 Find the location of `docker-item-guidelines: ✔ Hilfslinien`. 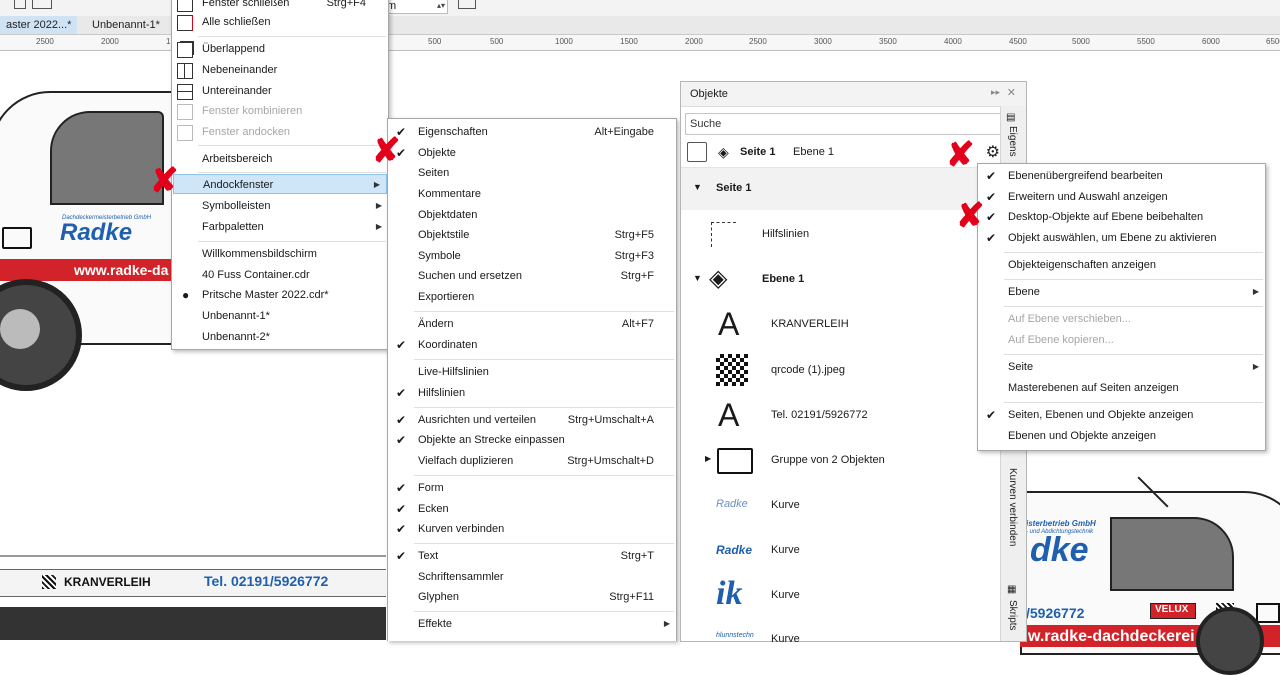

docker-item-guidelines: ✔ Hilfslinien is located at coordinates (532, 393).